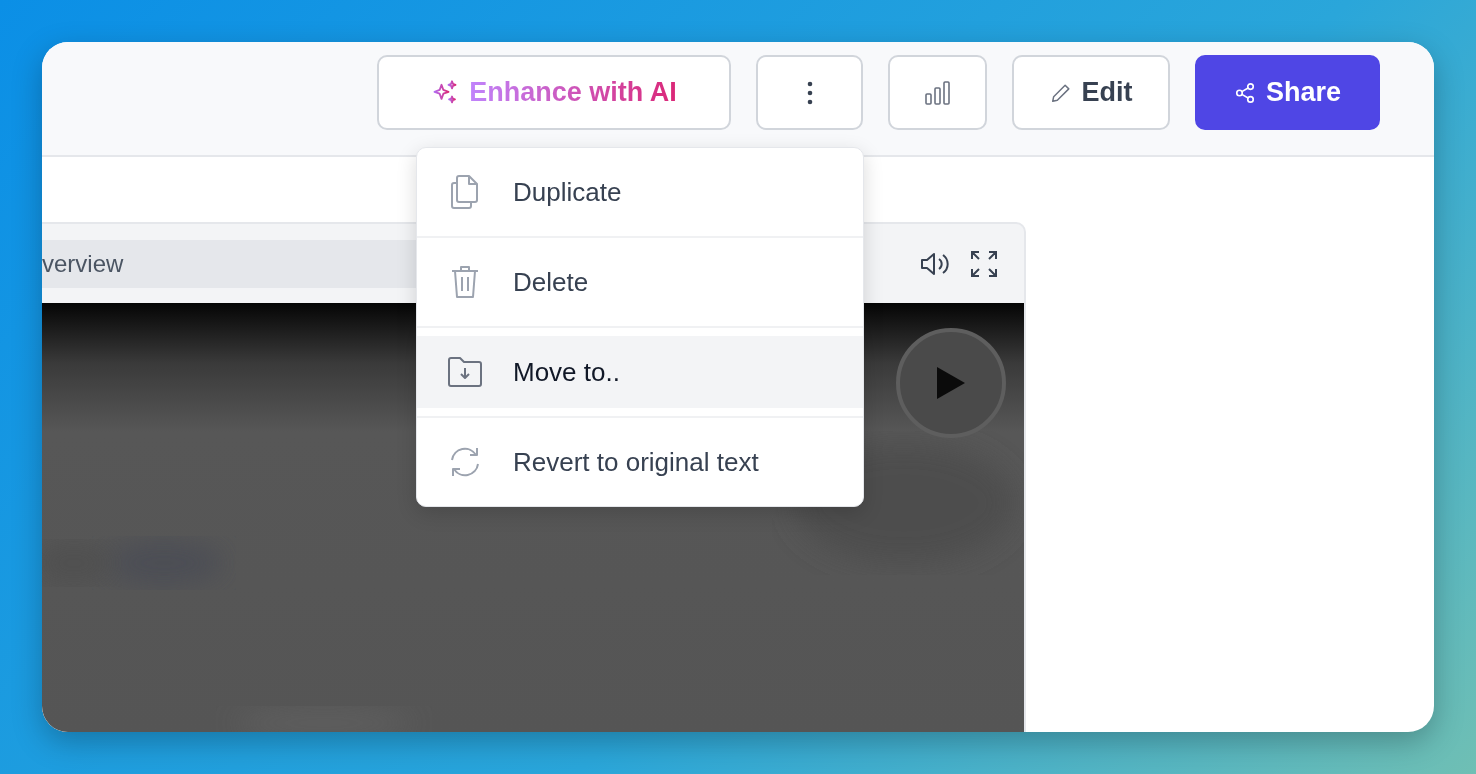  Describe the element at coordinates (1244, 92) in the screenshot. I see `share-icon` at that location.